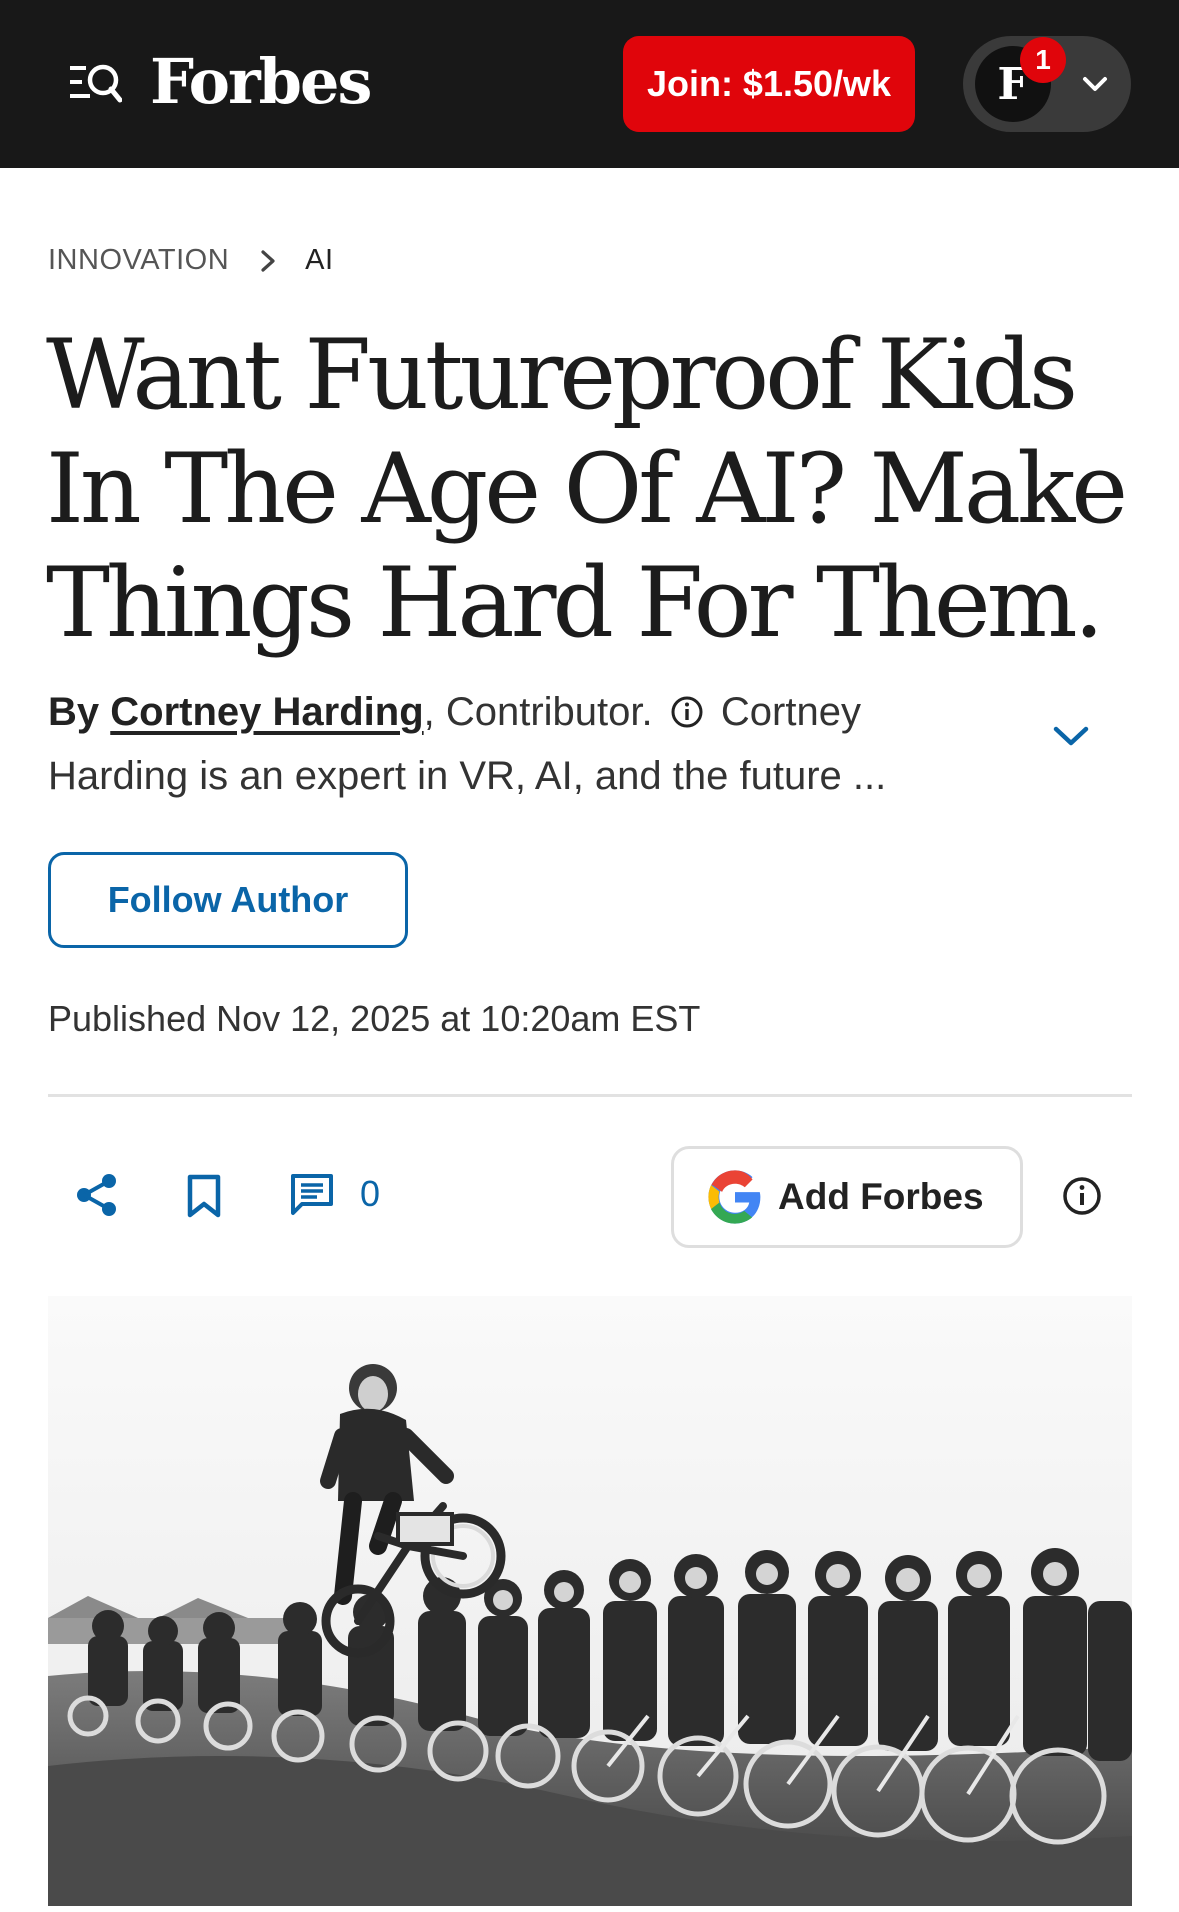 Image resolution: width=1179 pixels, height=1912 pixels. Describe the element at coordinates (138, 260) in the screenshot. I see `breadcrumb-innovation: INNOVATION` at that location.